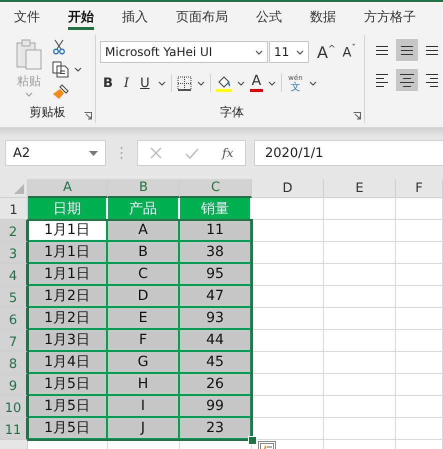 Image resolution: width=443 pixels, height=449 pixels. What do you see at coordinates (224, 83) in the screenshot?
I see `fill-color-icon` at bounding box center [224, 83].